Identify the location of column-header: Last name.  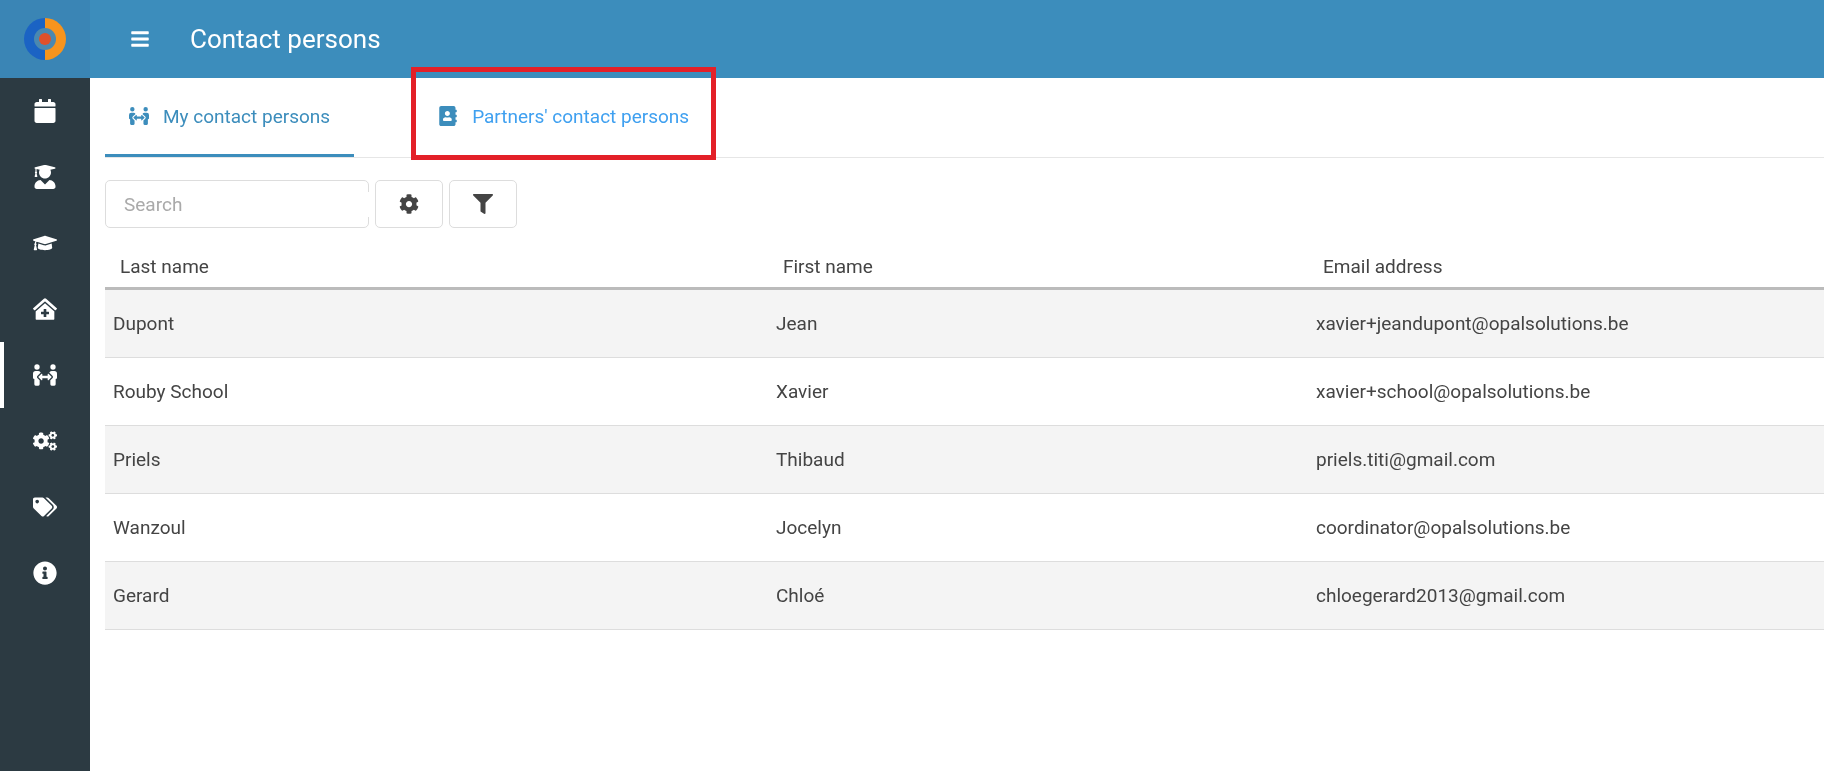
(436, 266).